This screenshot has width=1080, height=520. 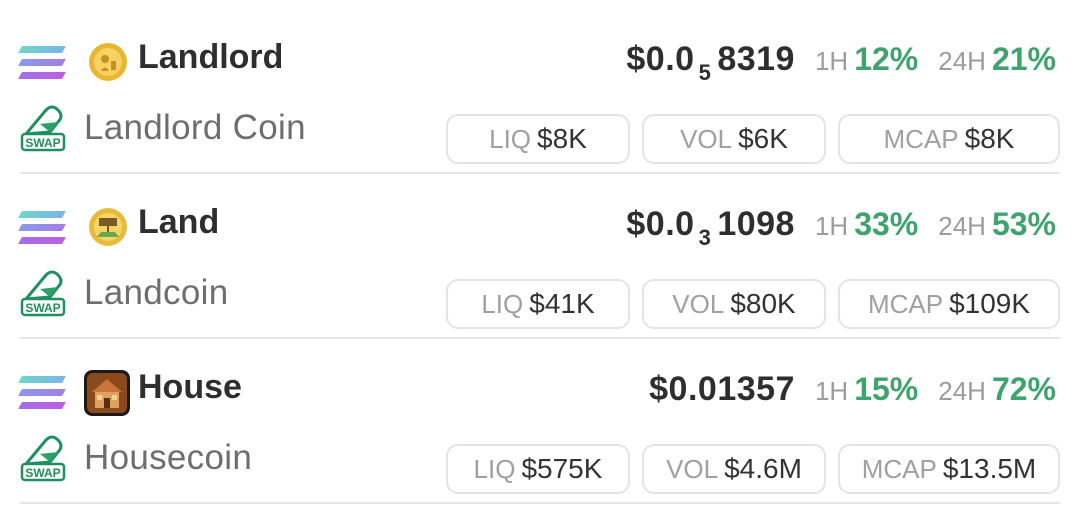 I want to click on change-24h-value: 53%, so click(x=1023, y=224).